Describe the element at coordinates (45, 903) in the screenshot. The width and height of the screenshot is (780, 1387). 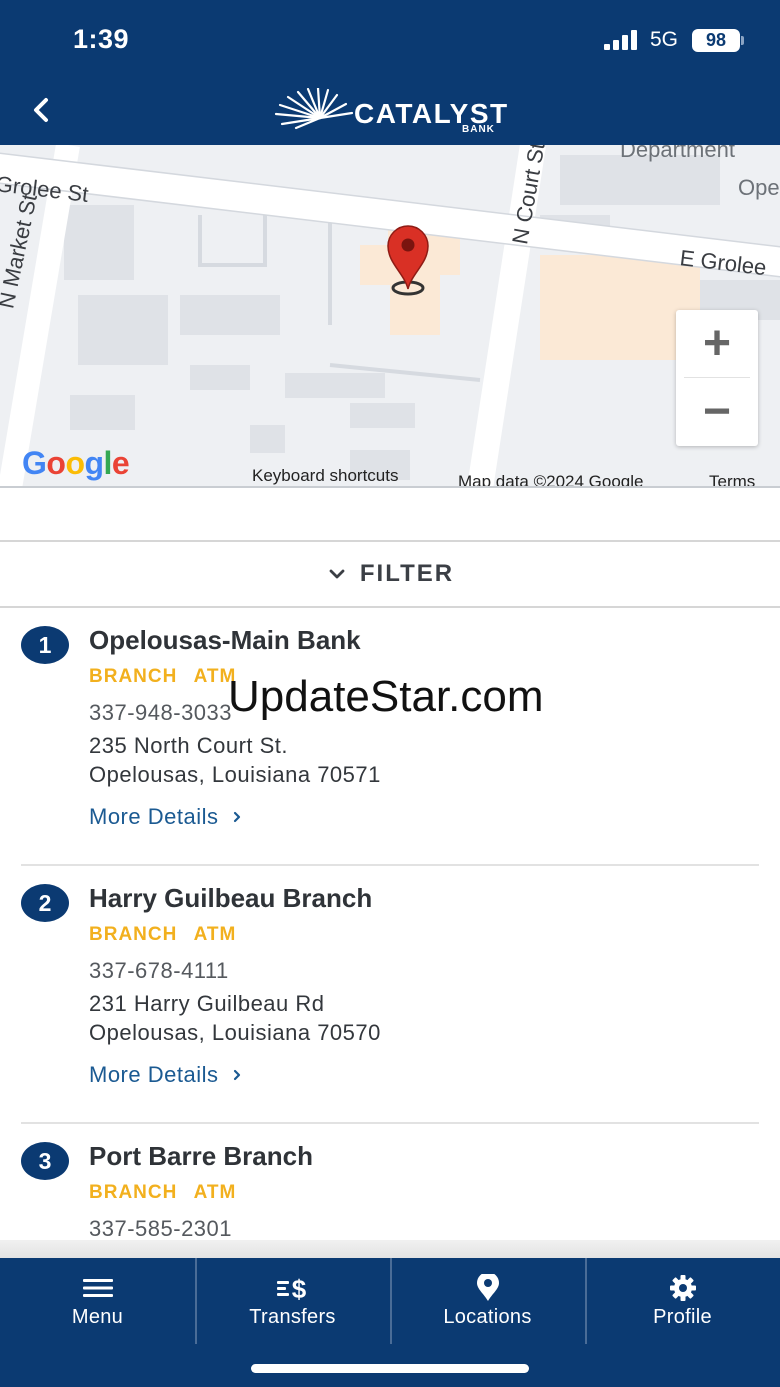
I see `location-number-badge: 2` at that location.